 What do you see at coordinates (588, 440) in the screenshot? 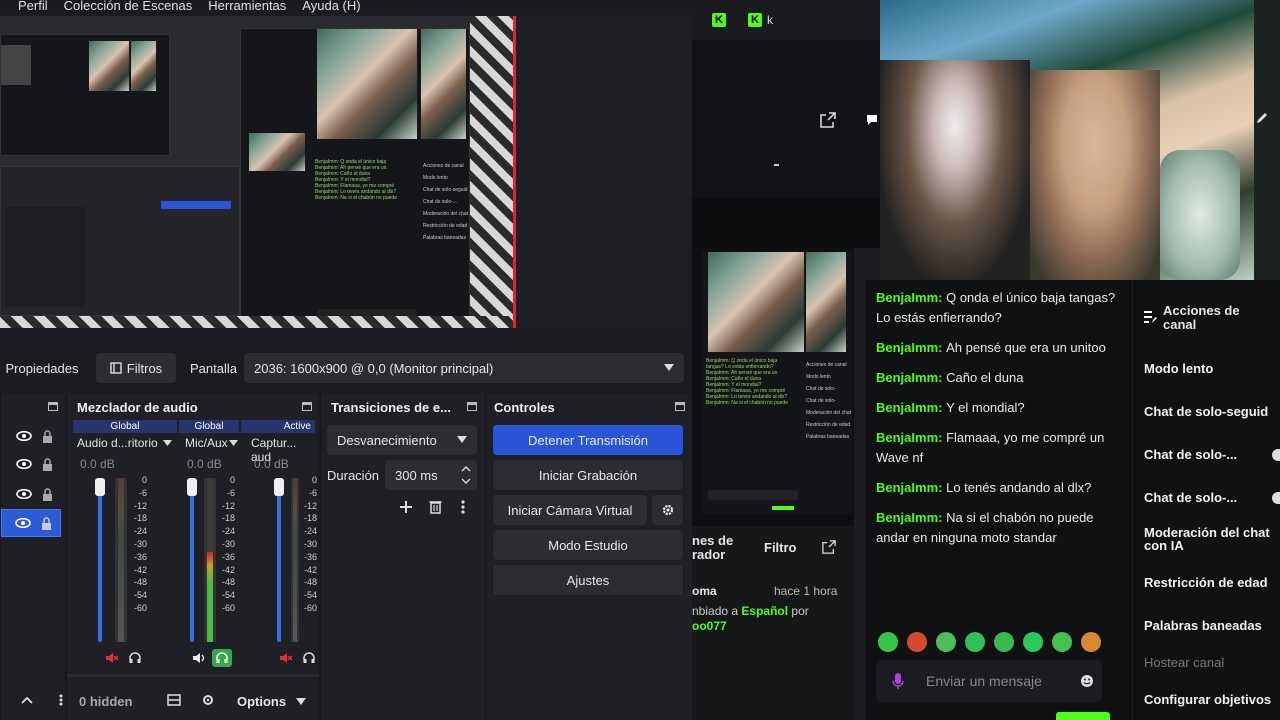
I see `stop-stream-button: Detener Transmisión` at bounding box center [588, 440].